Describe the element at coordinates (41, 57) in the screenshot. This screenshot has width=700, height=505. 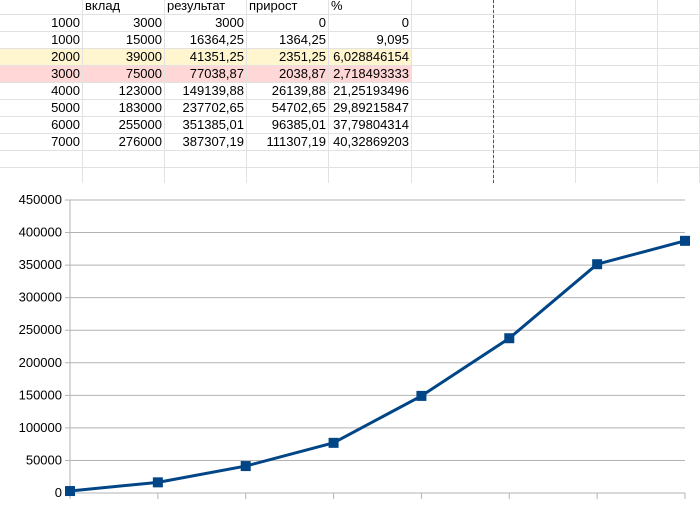
I see `table-cell: 2000` at that location.